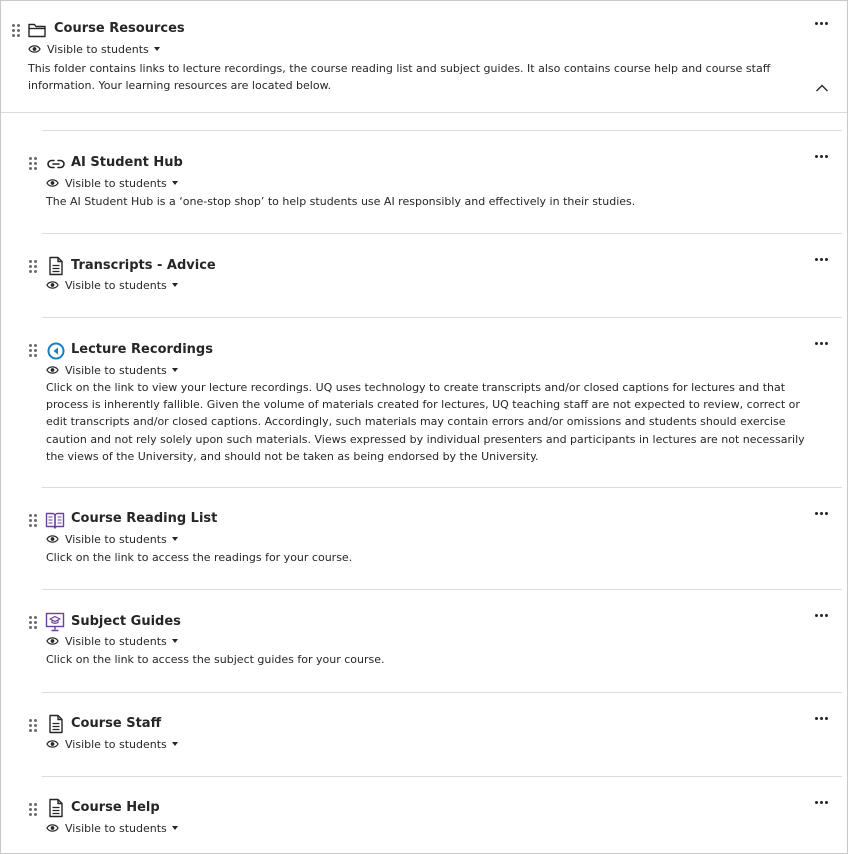 The height and width of the screenshot is (854, 848). What do you see at coordinates (56, 351) in the screenshot?
I see `lecture-recording-icon` at bounding box center [56, 351].